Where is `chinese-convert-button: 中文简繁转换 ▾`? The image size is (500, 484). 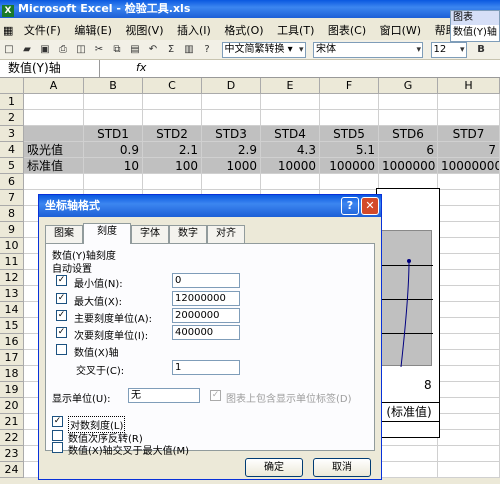
chinese-convert-button: 中文简繁转换 ▾ is located at coordinates (263, 50).